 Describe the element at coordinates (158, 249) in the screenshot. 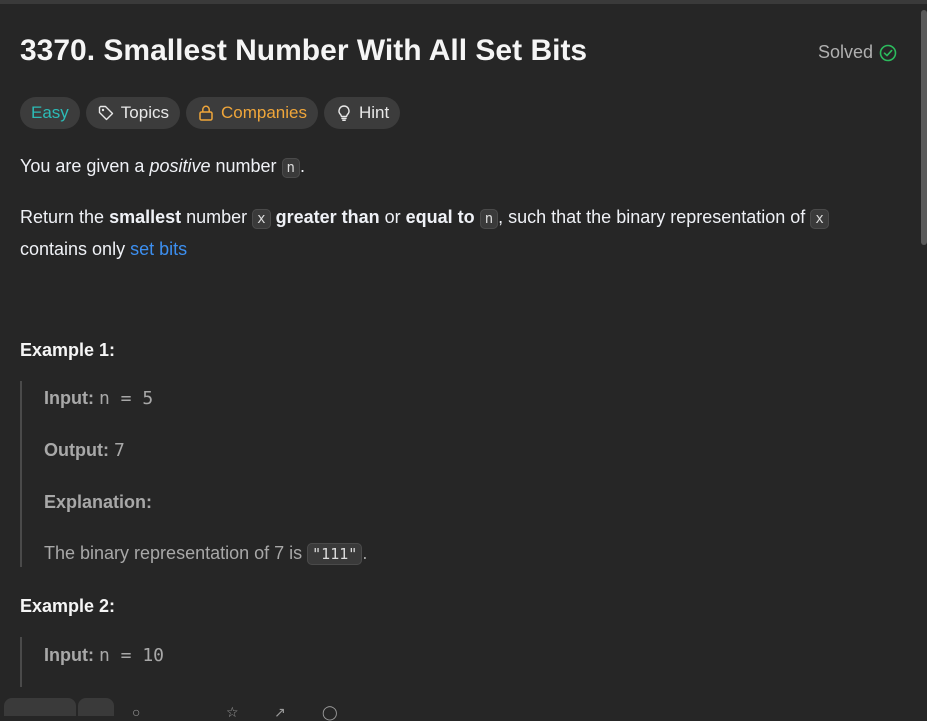

I see `set-bits-link: set bits` at that location.